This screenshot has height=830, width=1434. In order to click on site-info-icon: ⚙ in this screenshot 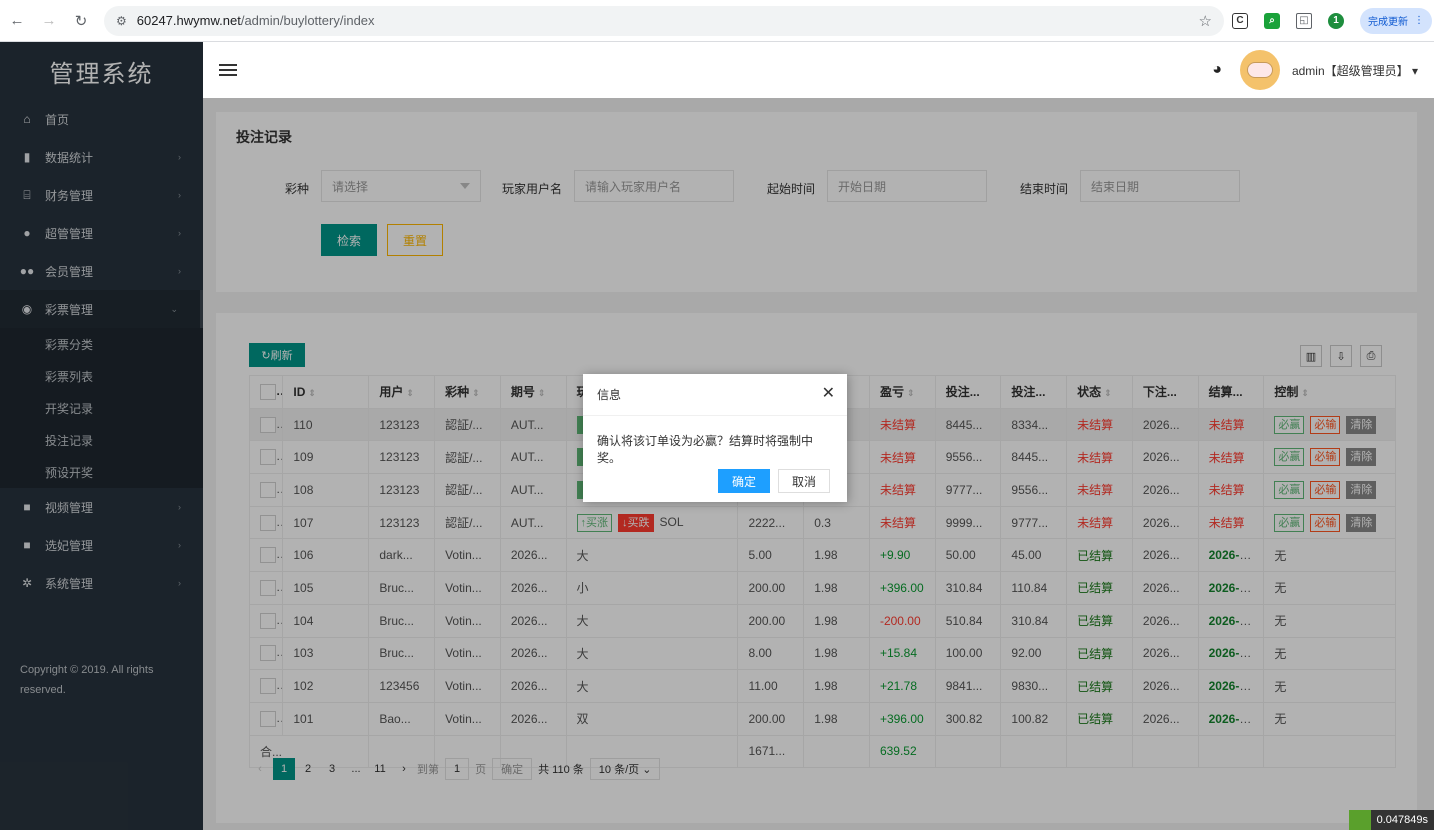, I will do `click(121, 21)`.